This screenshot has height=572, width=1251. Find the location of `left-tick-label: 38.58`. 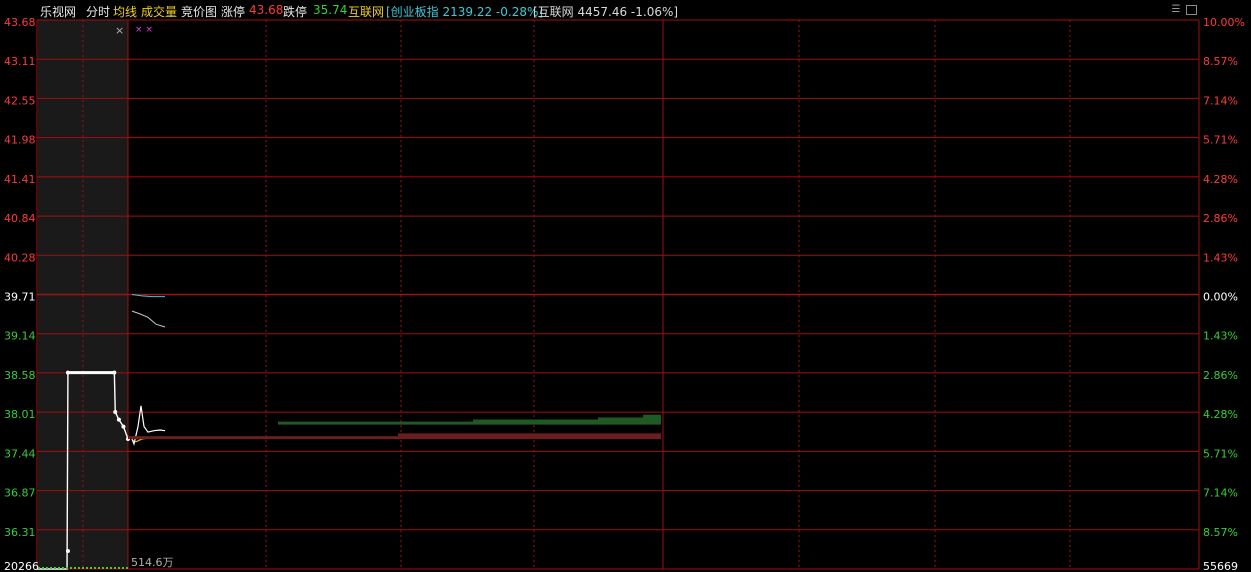

left-tick-label: 38.58 is located at coordinates (20, 375).